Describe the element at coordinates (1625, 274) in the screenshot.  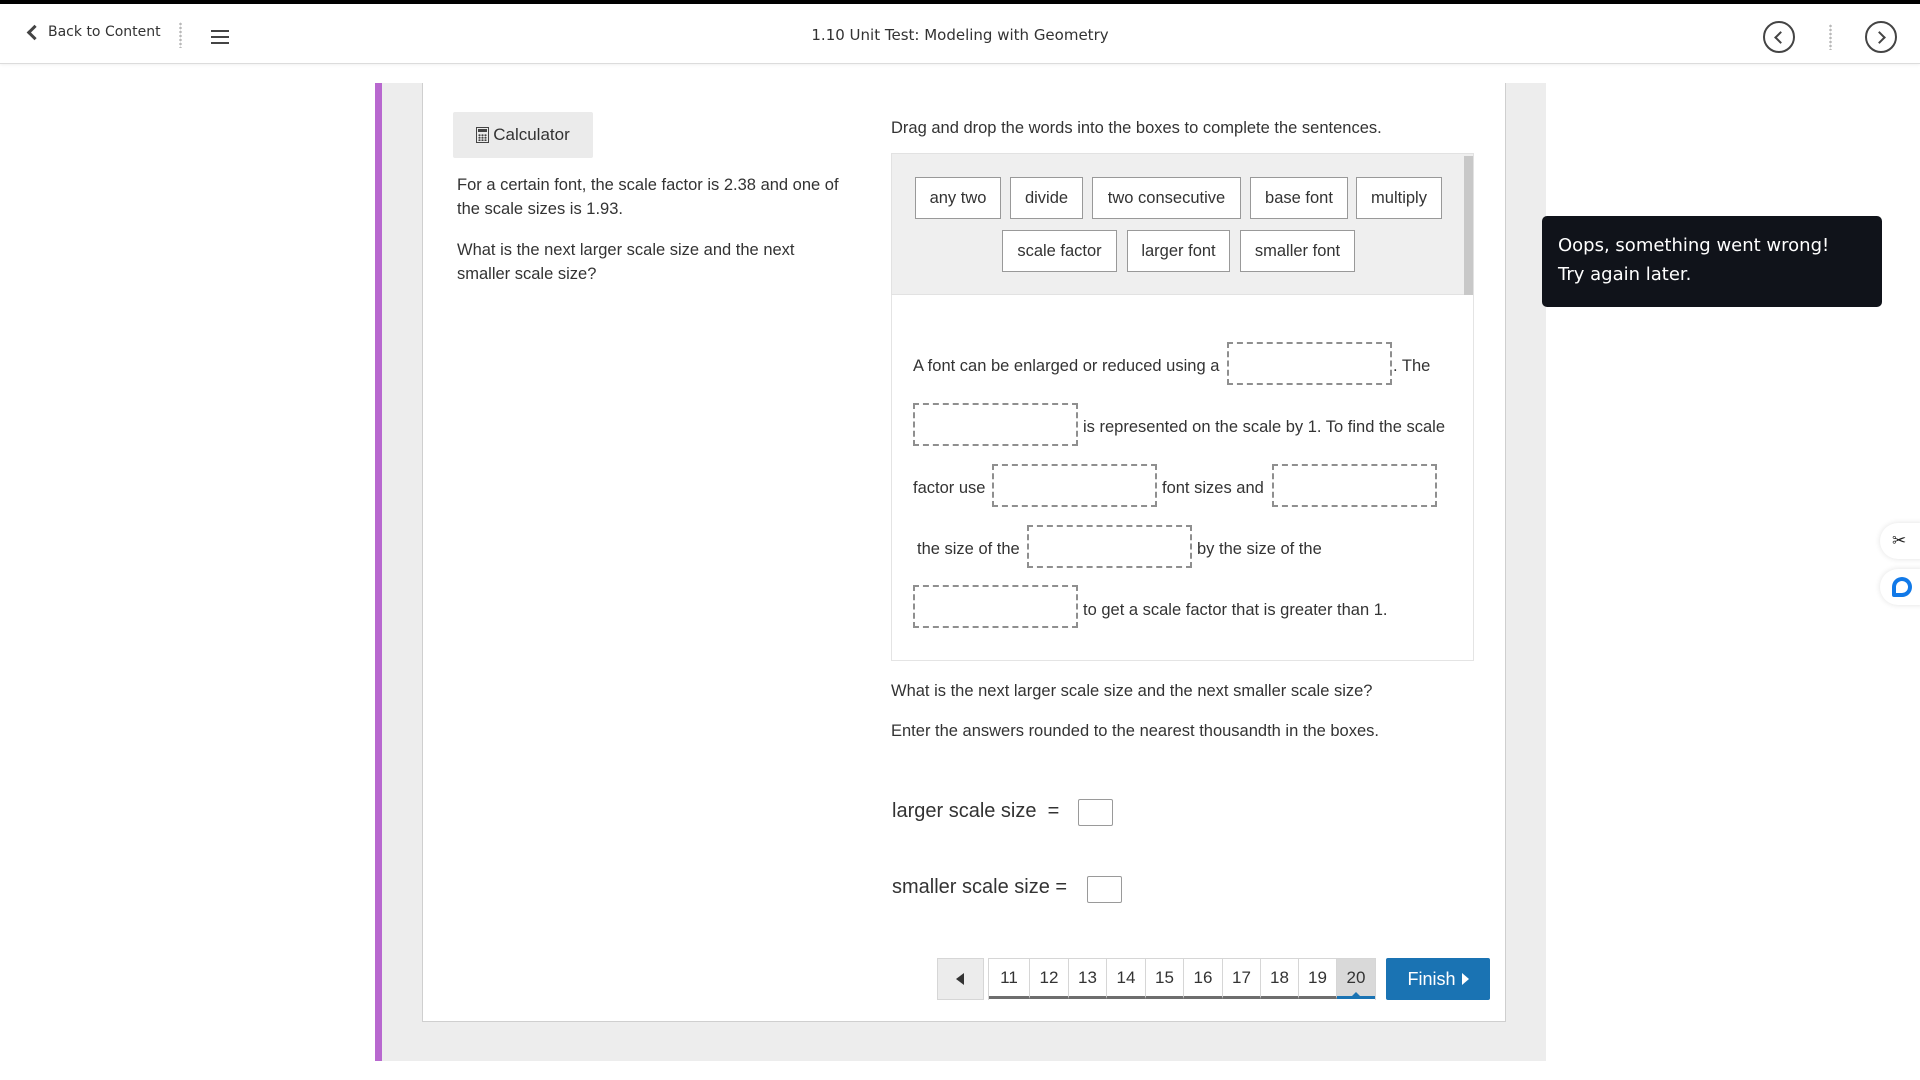
I see `toast-line-2: Try again later.` at that location.